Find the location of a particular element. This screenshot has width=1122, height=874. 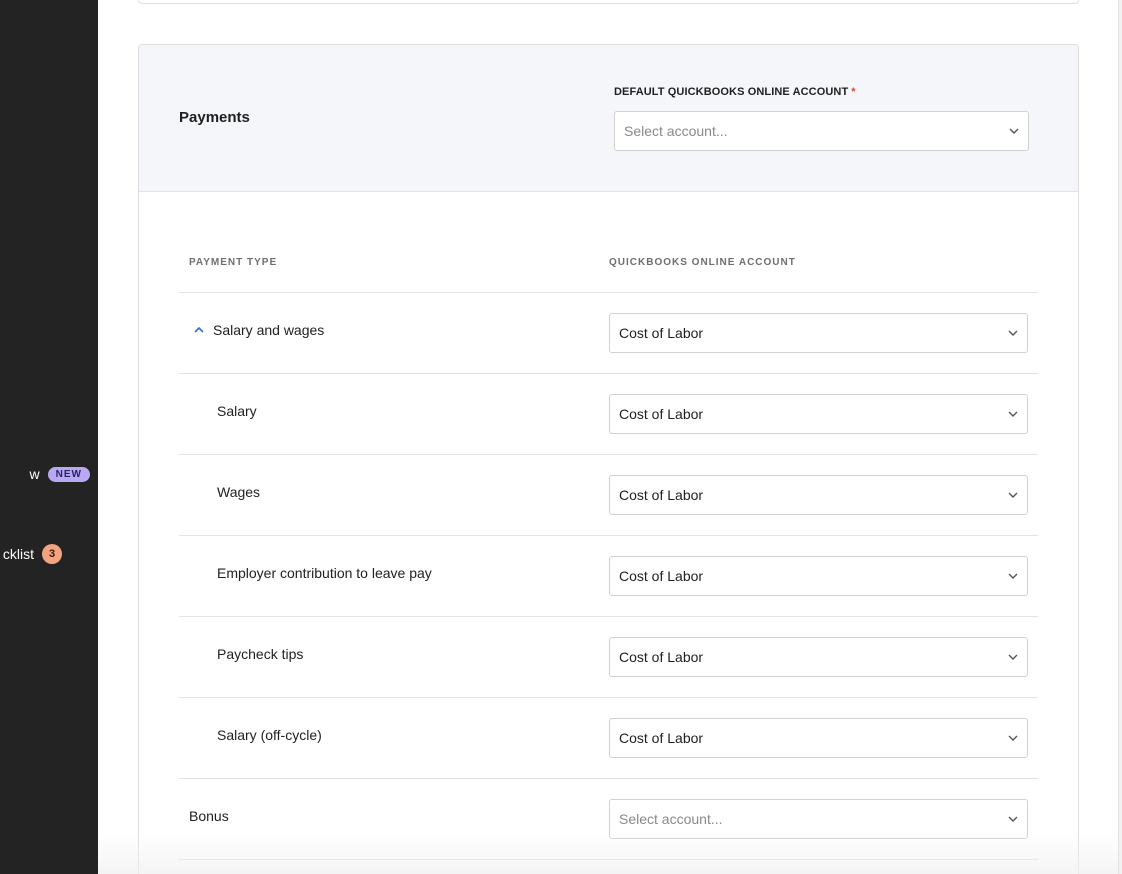

table-row: Salary Cost of Labor is located at coordinates (608, 414).